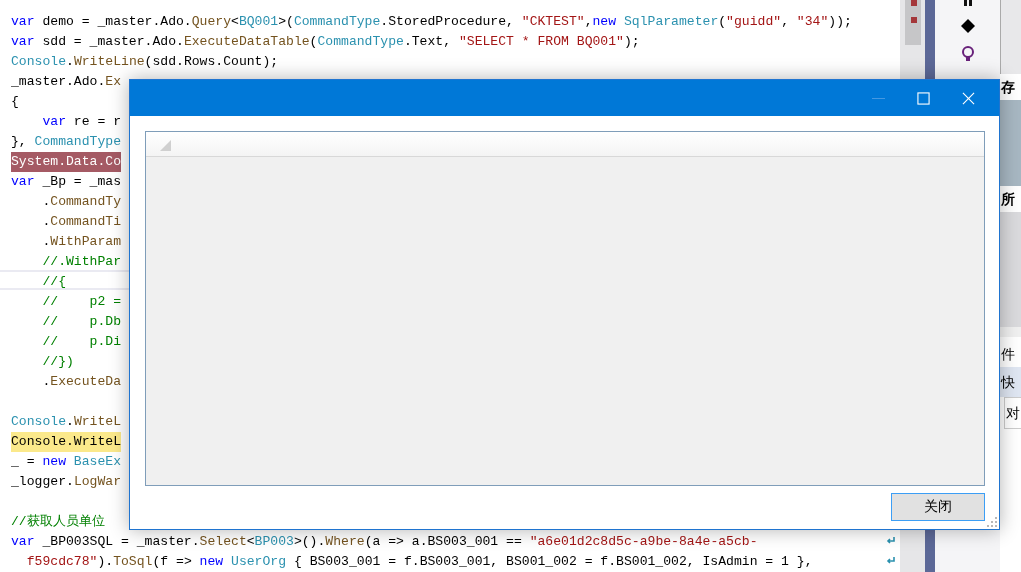  Describe the element at coordinates (81, 322) in the screenshot. I see `code-line: // p.Db` at that location.